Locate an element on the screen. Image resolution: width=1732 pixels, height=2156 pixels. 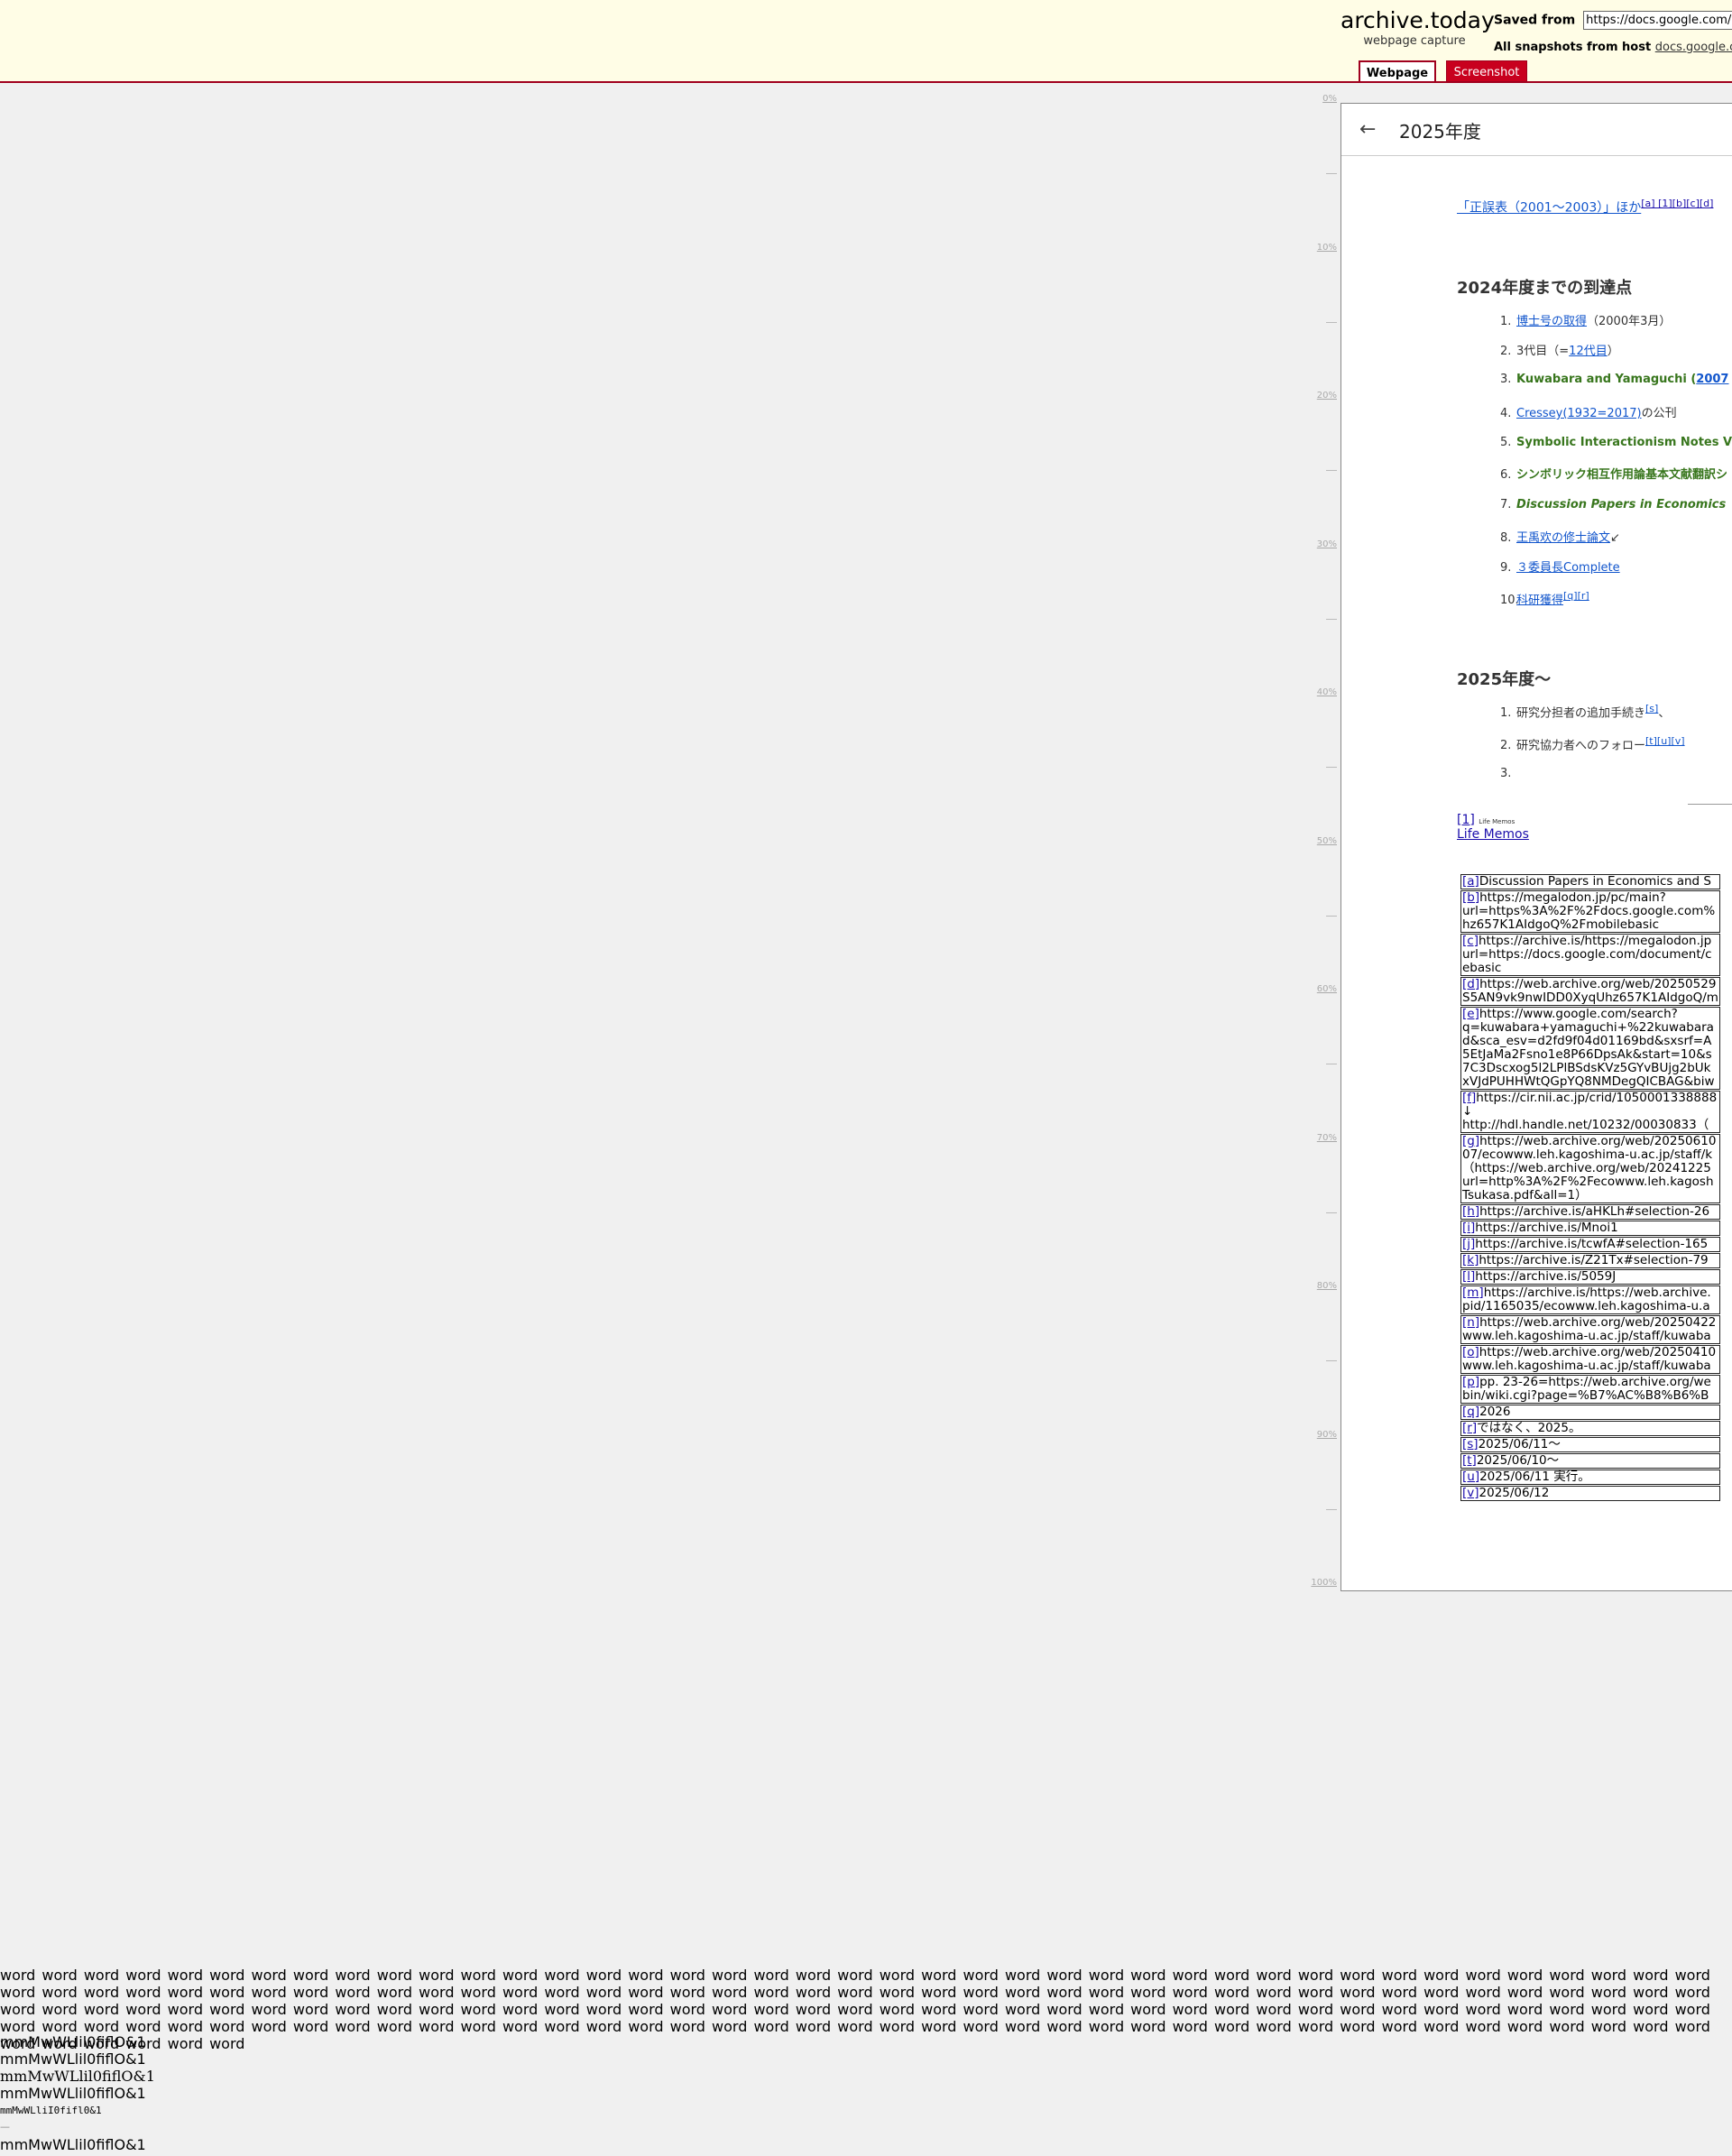
ruler-label: 60% is located at coordinates (1318, 989).